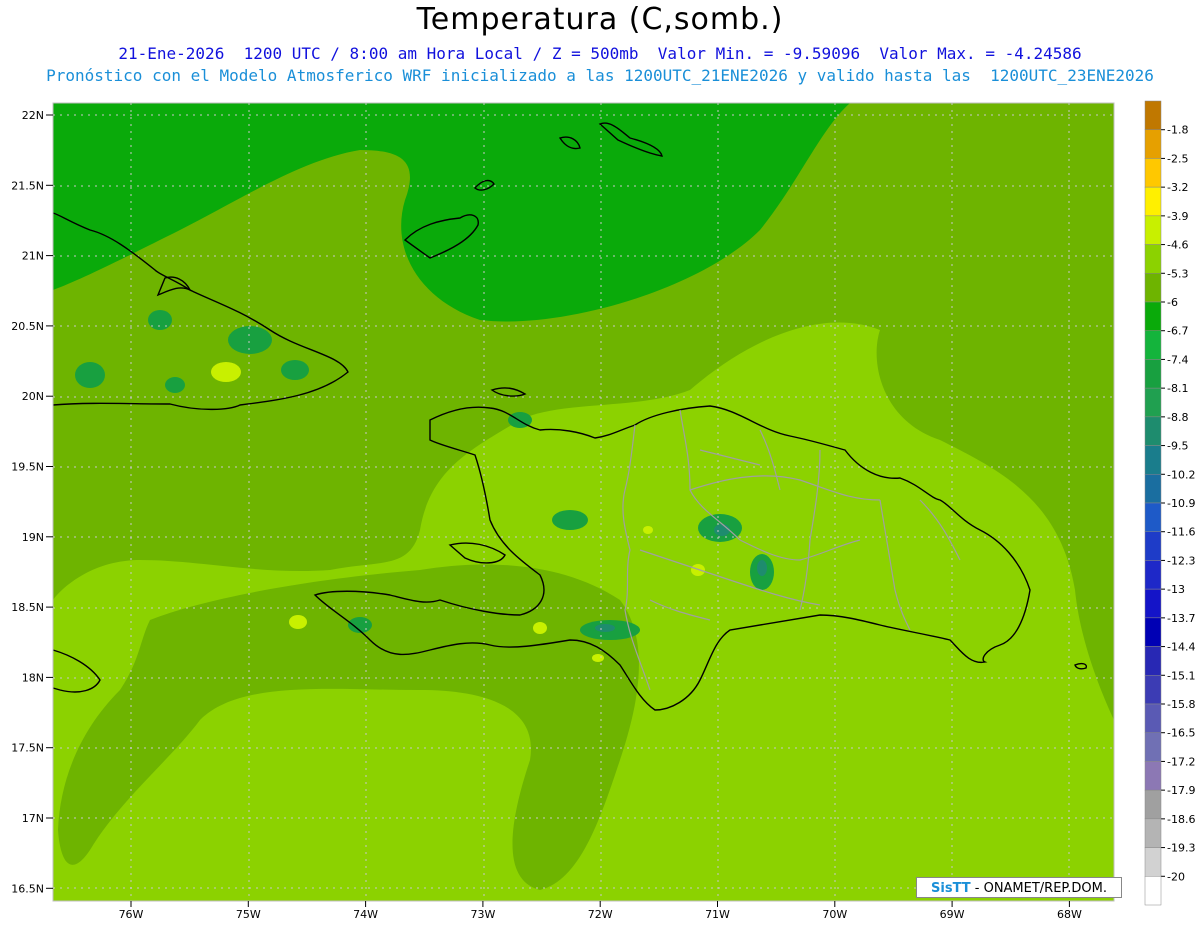  Describe the element at coordinates (248, 914) in the screenshot. I see `lon-label: 75W` at that location.